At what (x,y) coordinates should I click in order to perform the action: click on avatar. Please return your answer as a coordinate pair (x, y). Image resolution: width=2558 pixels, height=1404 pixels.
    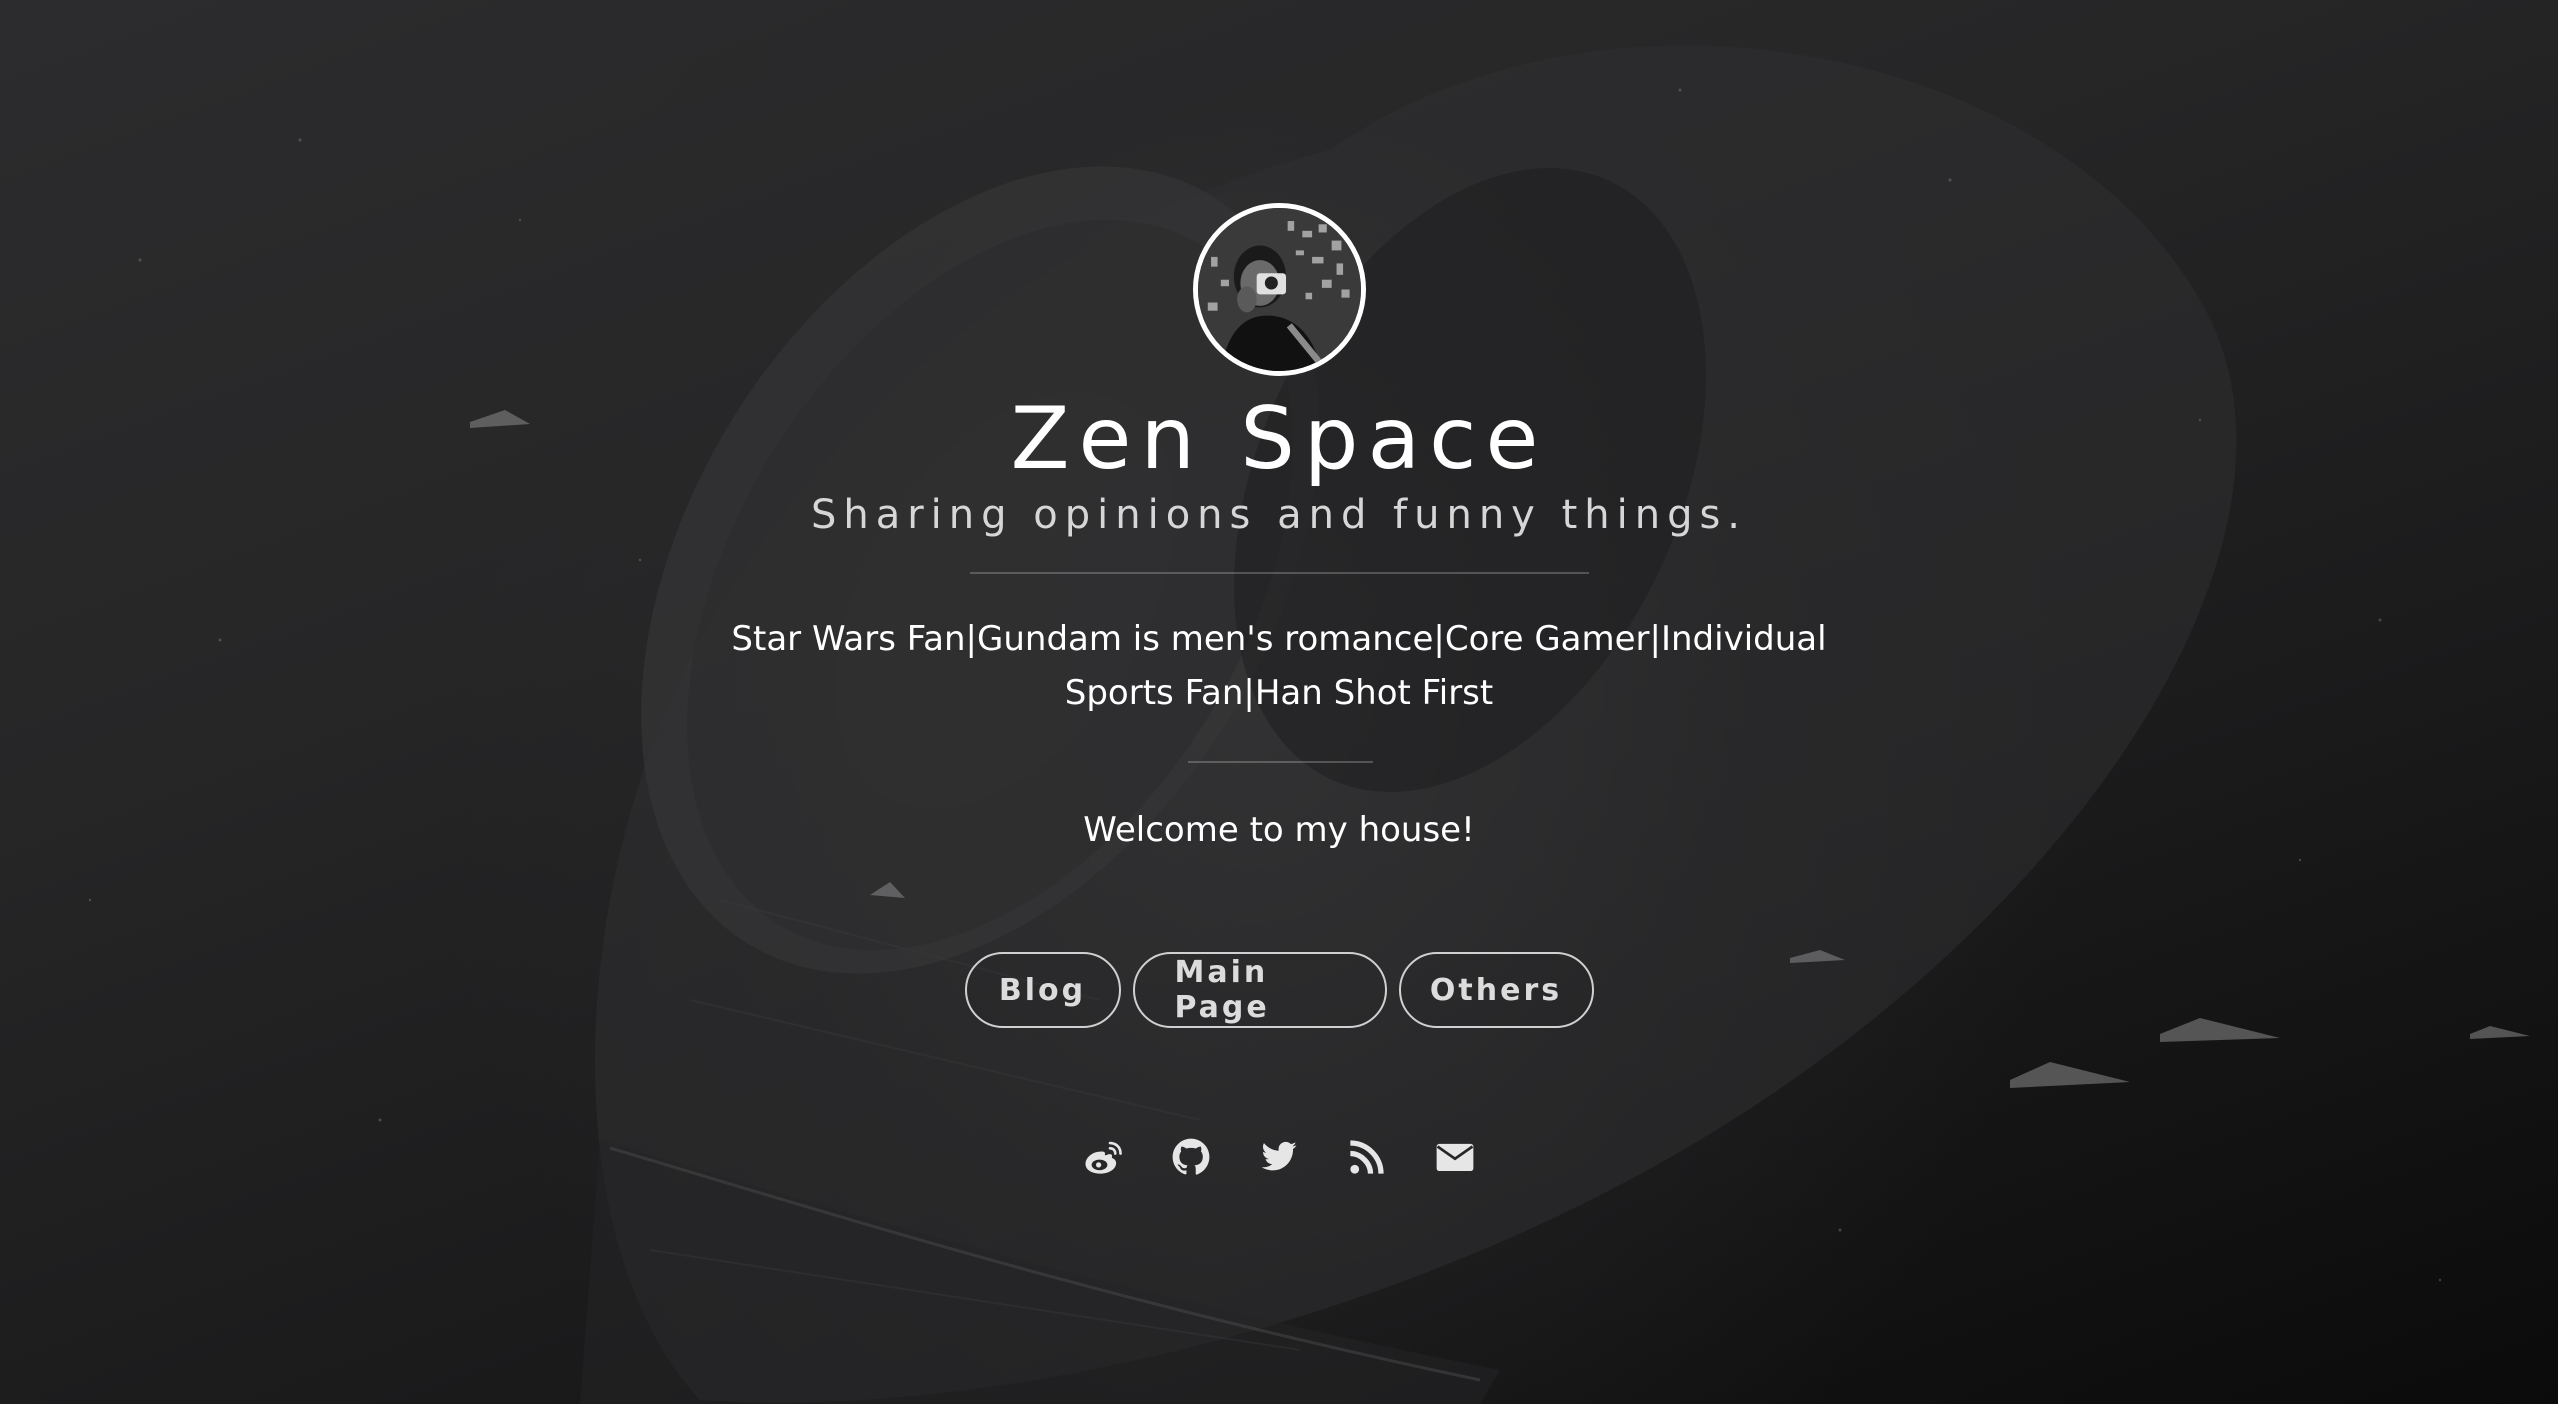
    Looking at the image, I should click on (1279, 289).